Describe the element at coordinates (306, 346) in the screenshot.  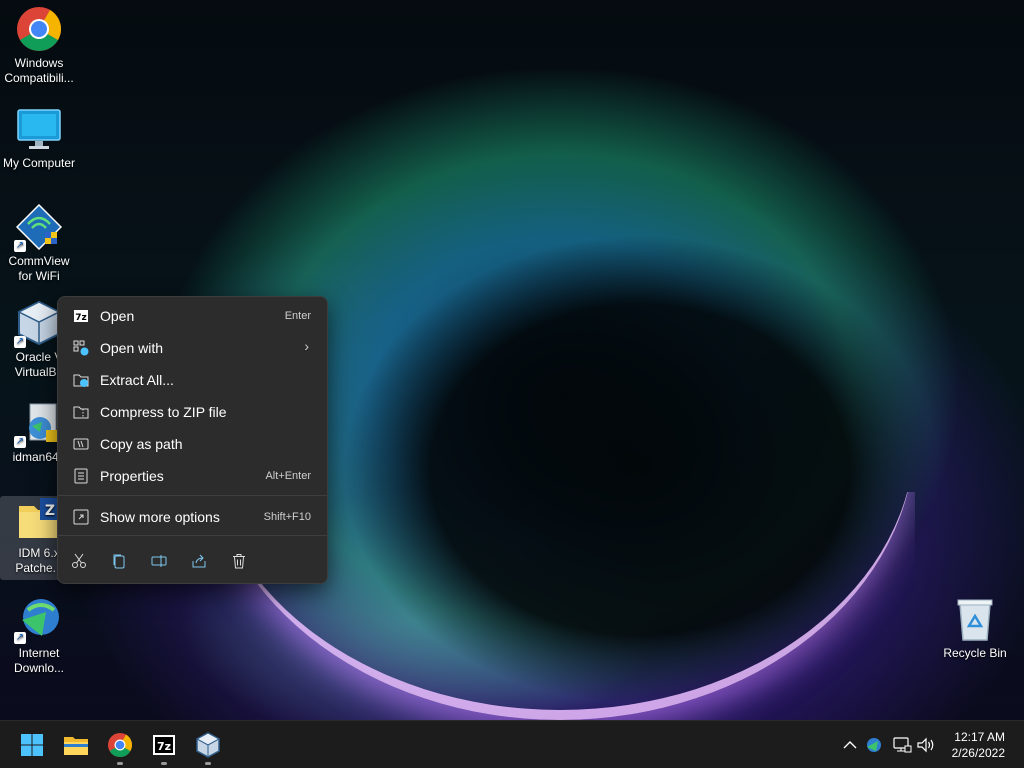
I see `chevron-right-icon: ›` at that location.